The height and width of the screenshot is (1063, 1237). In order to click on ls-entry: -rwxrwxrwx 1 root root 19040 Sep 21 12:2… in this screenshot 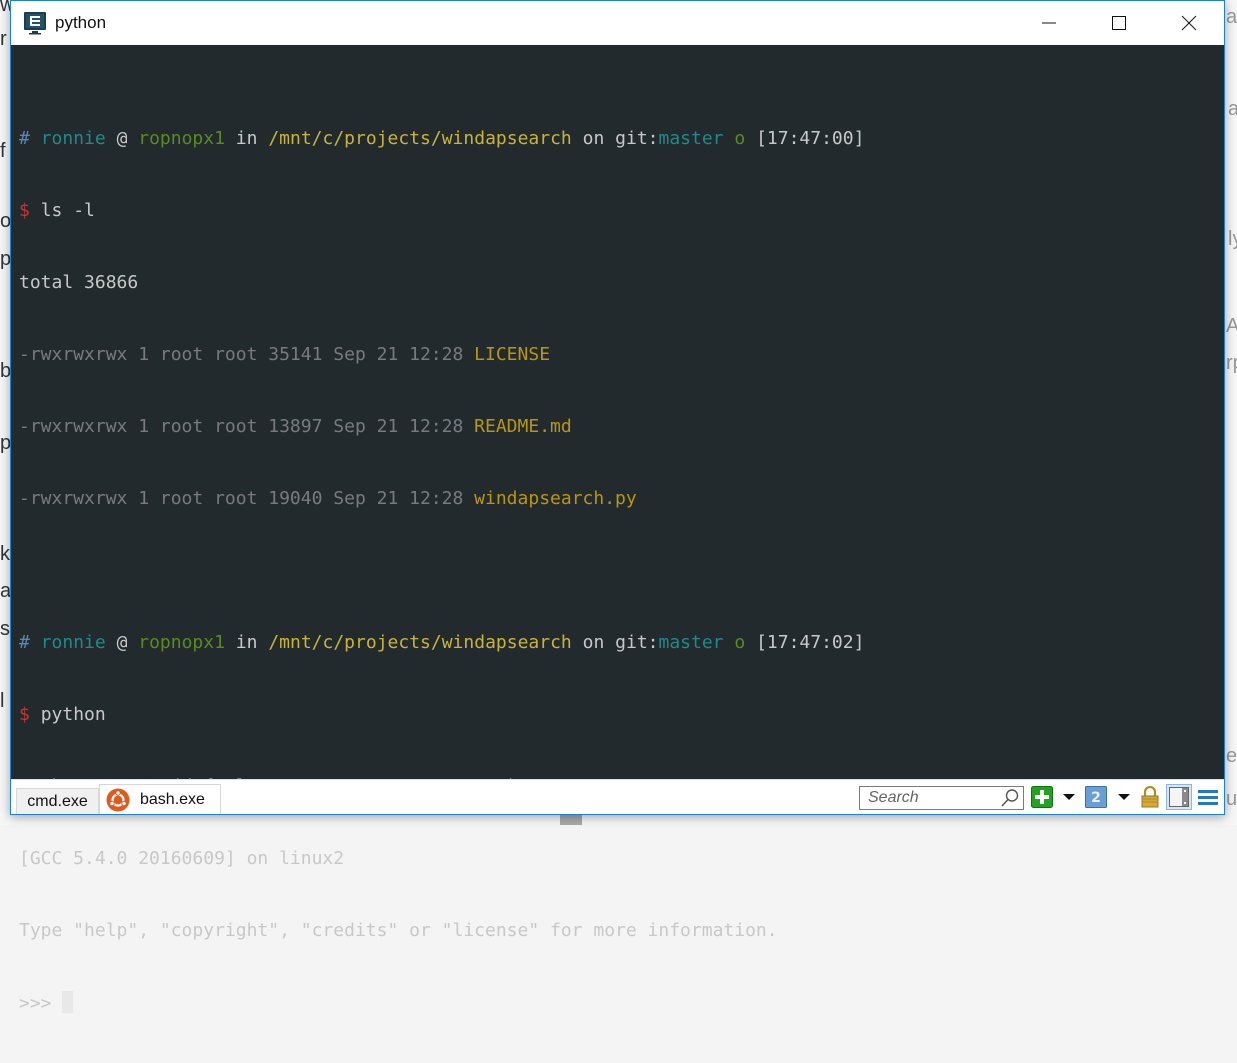, I will do `click(621, 499)`.